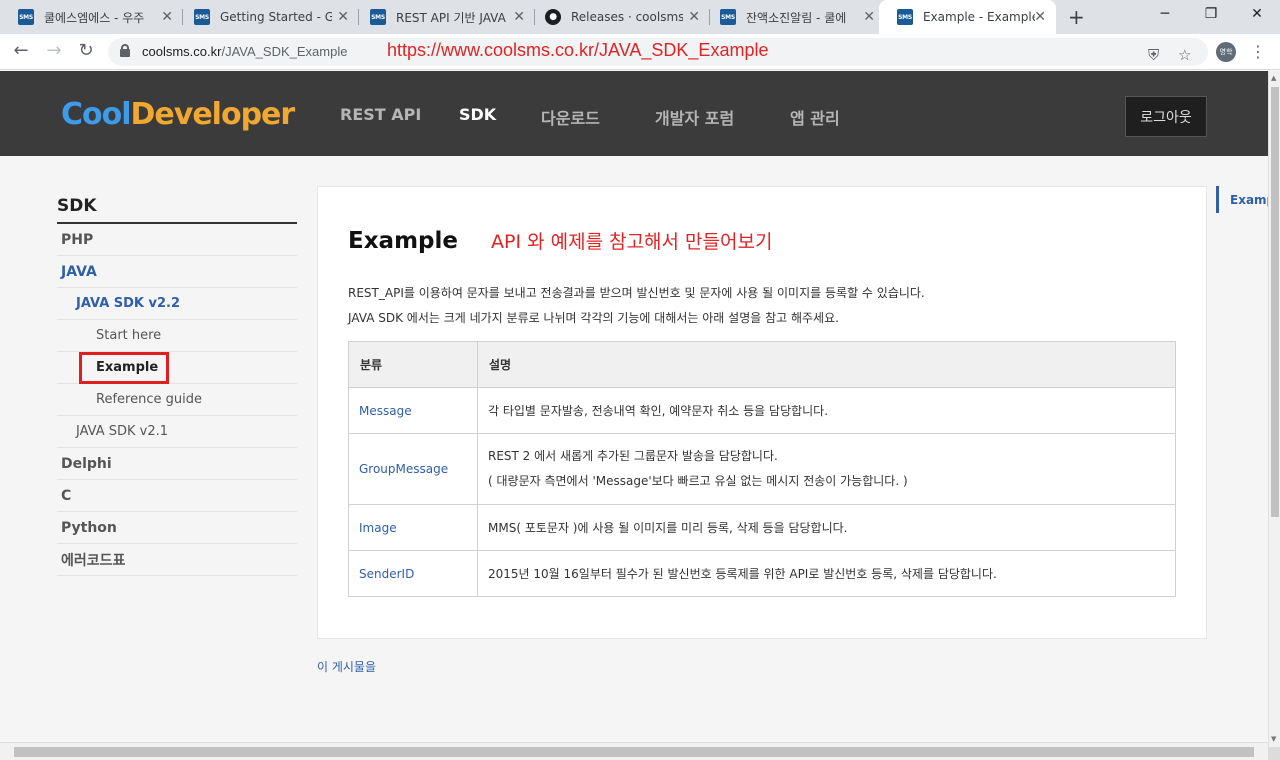 The width and height of the screenshot is (1280, 760). What do you see at coordinates (96, 114) in the screenshot?
I see `logo-part-cool: Cool` at bounding box center [96, 114].